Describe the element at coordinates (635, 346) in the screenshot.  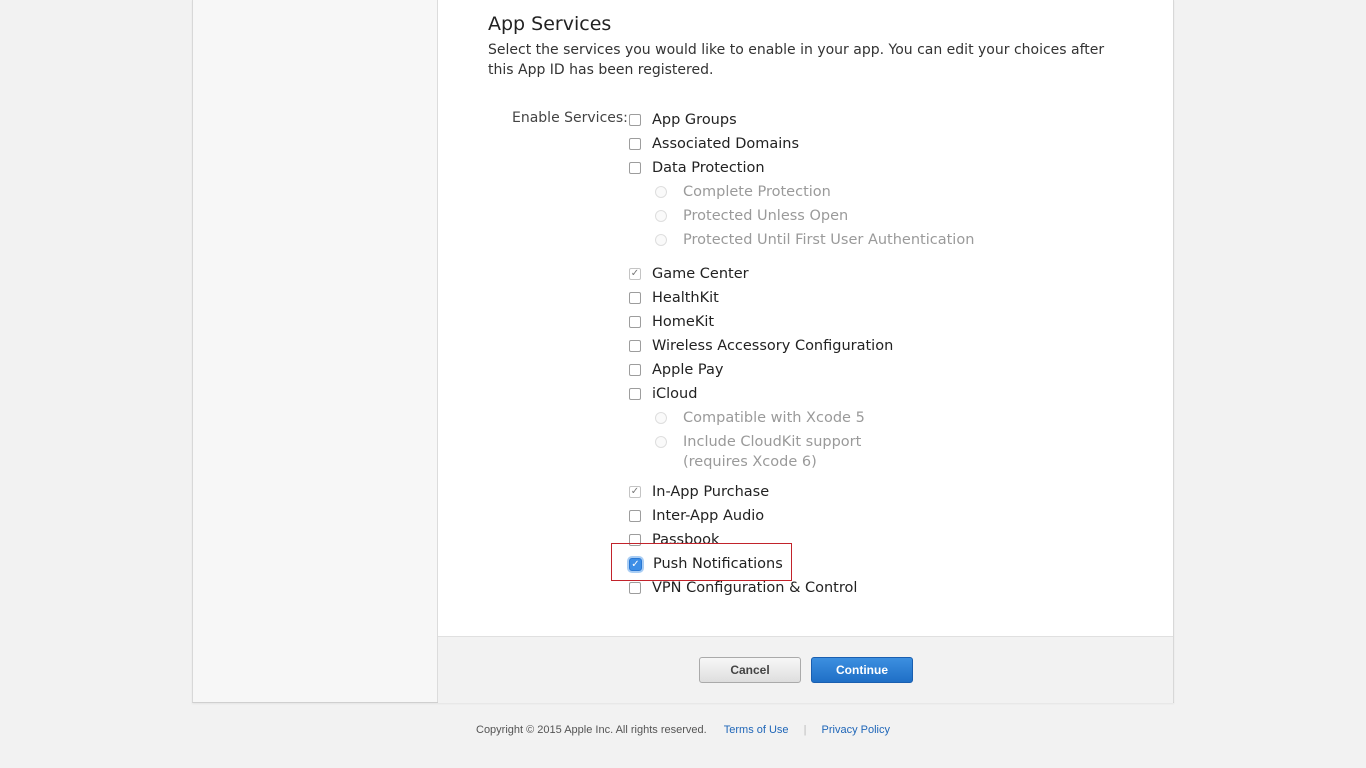
I see `wireless-accessory-checkbox` at that location.